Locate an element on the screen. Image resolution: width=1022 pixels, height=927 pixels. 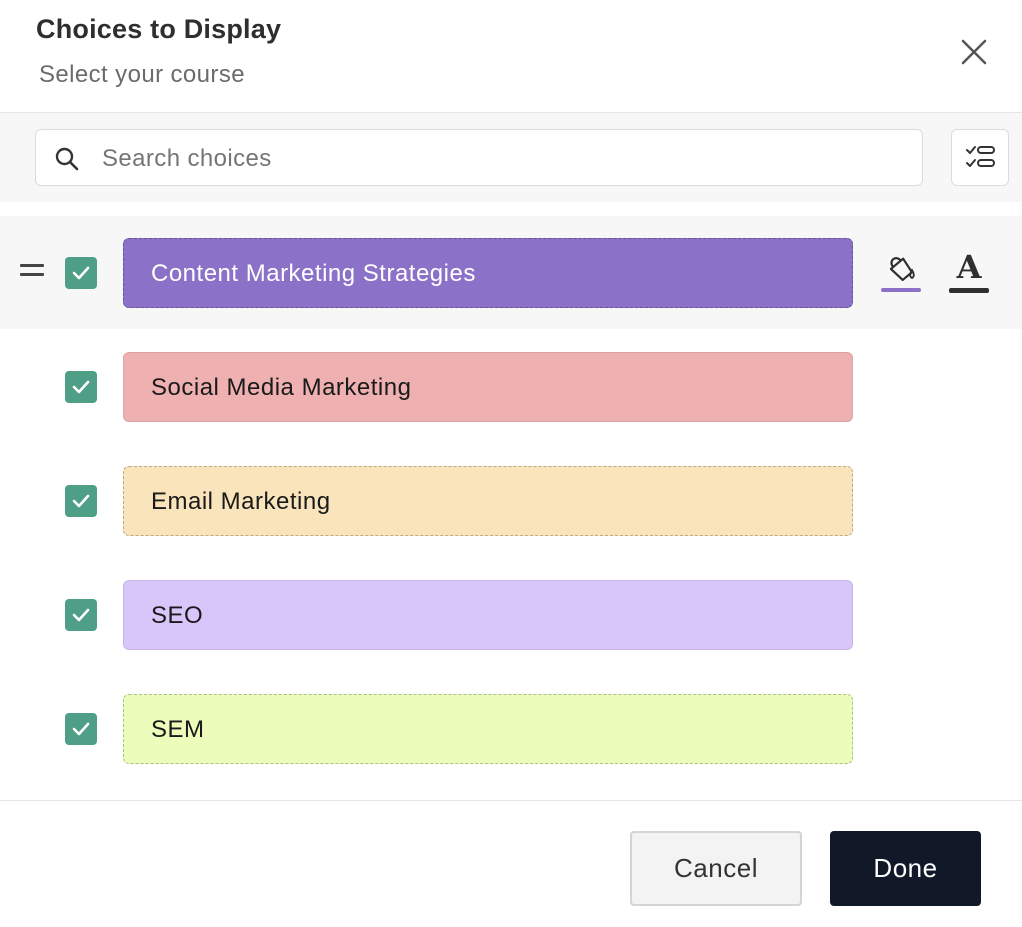
choice-label: SEO is located at coordinates (177, 615).